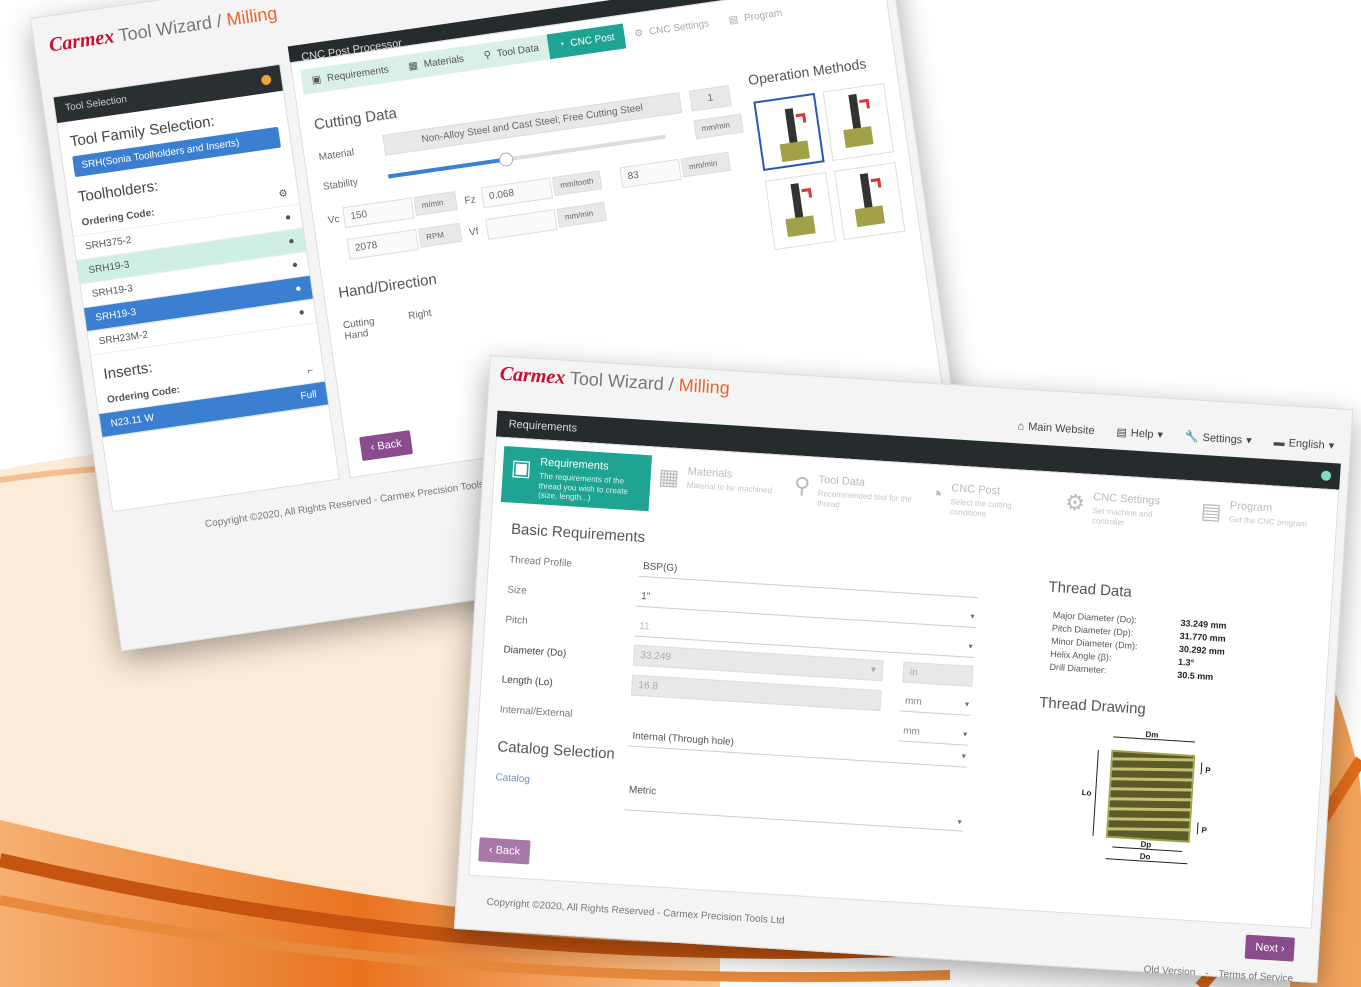 This screenshot has height=987, width=1361. What do you see at coordinates (1122, 433) in the screenshot?
I see `book-icon: ▤` at bounding box center [1122, 433].